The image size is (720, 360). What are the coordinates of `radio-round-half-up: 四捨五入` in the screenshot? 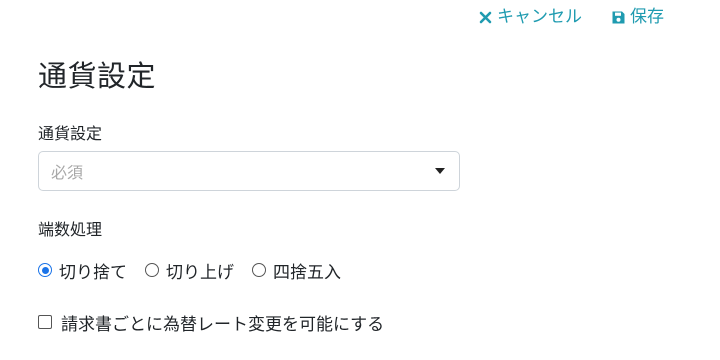 It's located at (296, 270).